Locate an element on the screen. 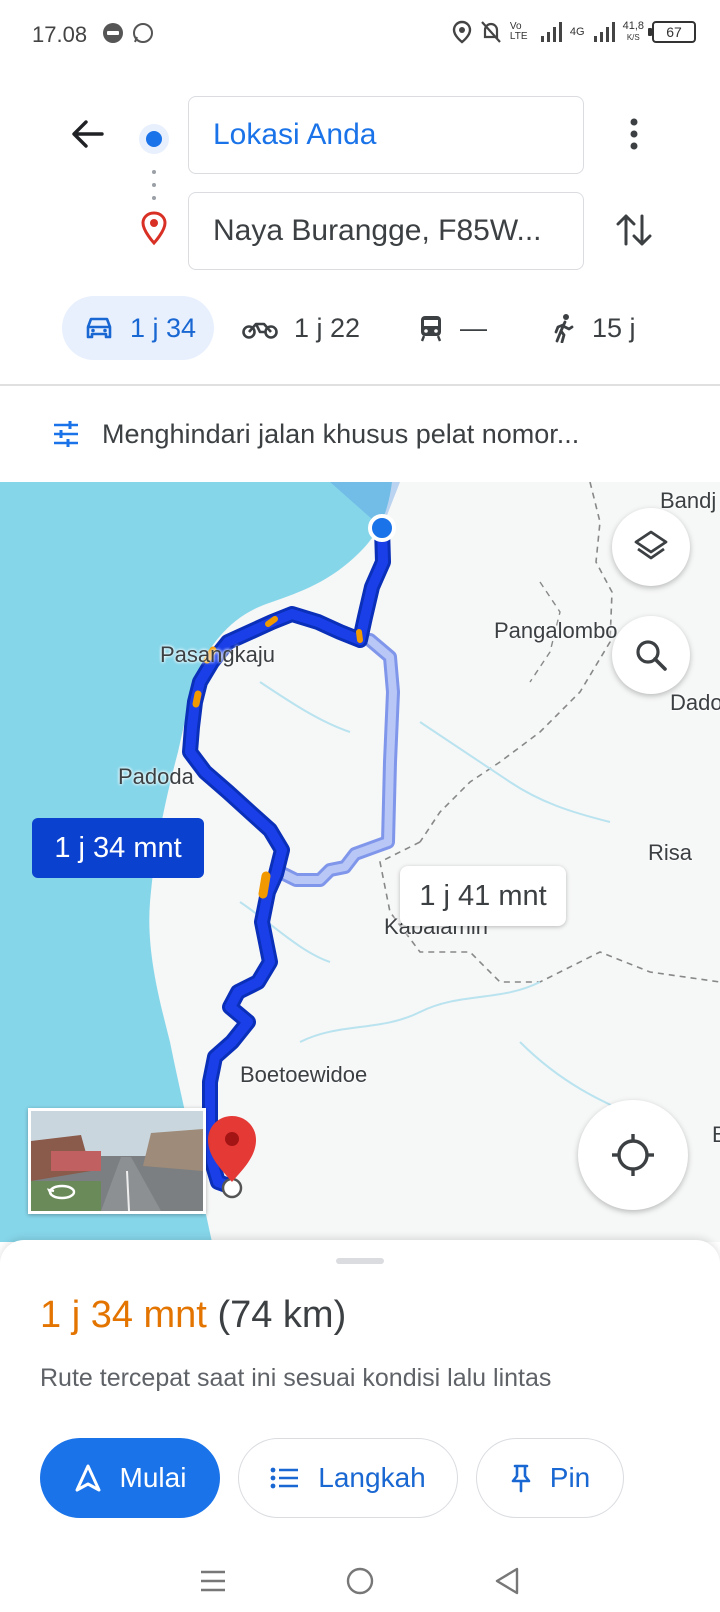  street-view-thumbnail is located at coordinates (117, 1161).